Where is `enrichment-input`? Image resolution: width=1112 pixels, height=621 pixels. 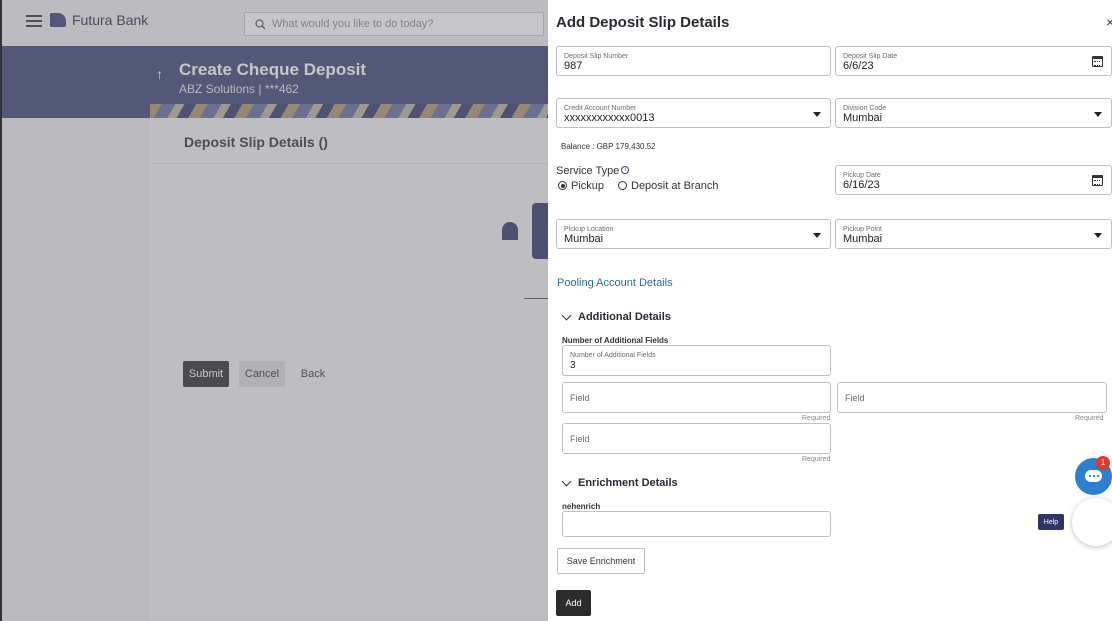
enrichment-input is located at coordinates (696, 524).